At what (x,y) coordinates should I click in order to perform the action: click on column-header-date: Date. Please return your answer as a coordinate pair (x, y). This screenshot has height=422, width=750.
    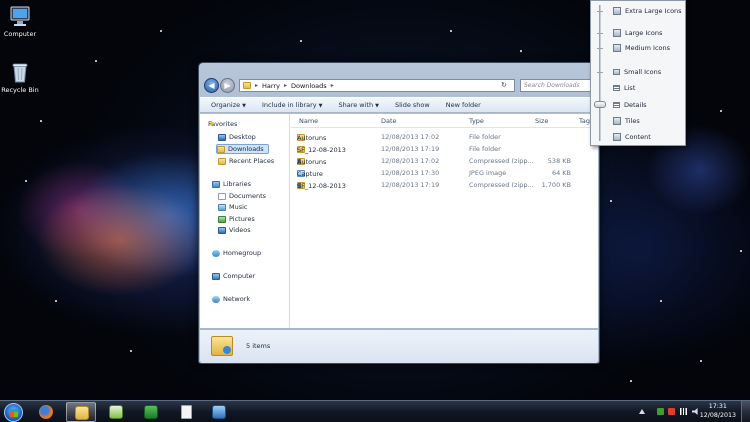
    Looking at the image, I should click on (389, 121).